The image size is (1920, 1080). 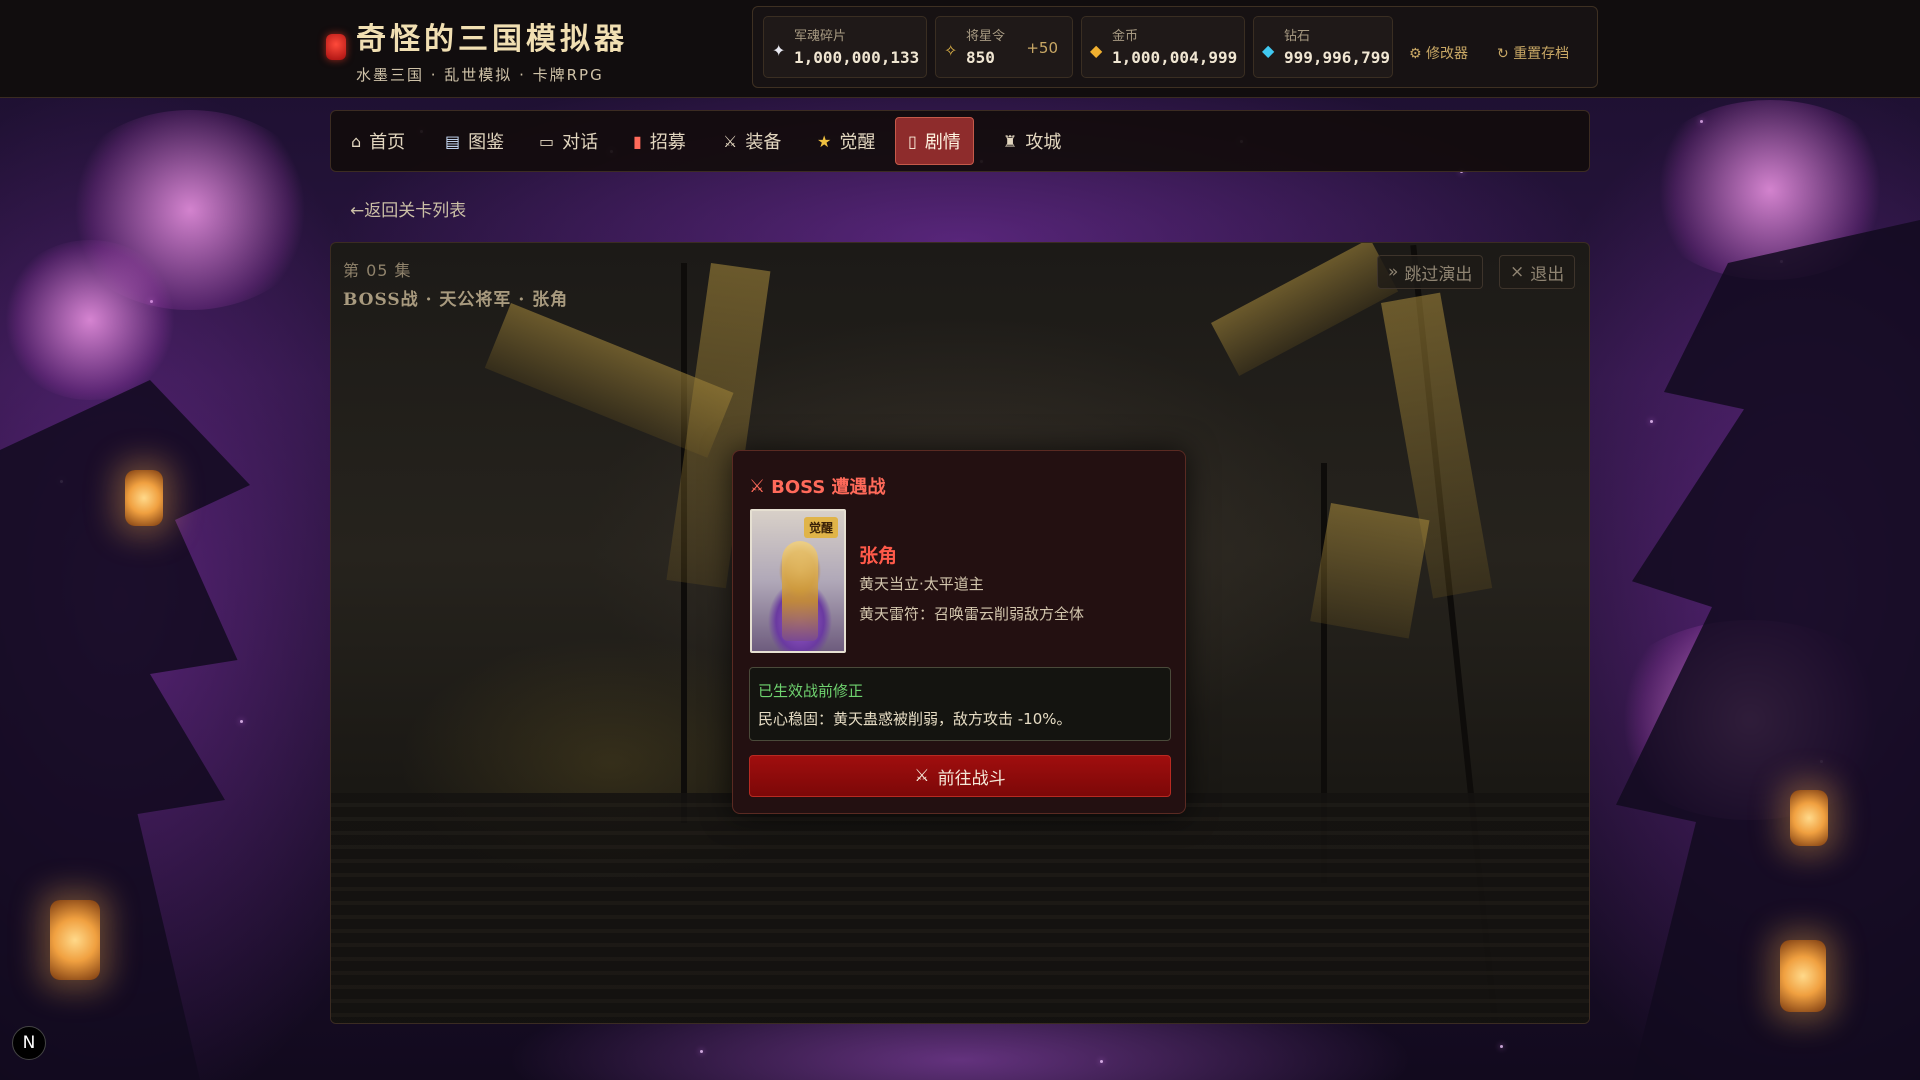 What do you see at coordinates (878, 556) in the screenshot?
I see `boss-name: 张角` at bounding box center [878, 556].